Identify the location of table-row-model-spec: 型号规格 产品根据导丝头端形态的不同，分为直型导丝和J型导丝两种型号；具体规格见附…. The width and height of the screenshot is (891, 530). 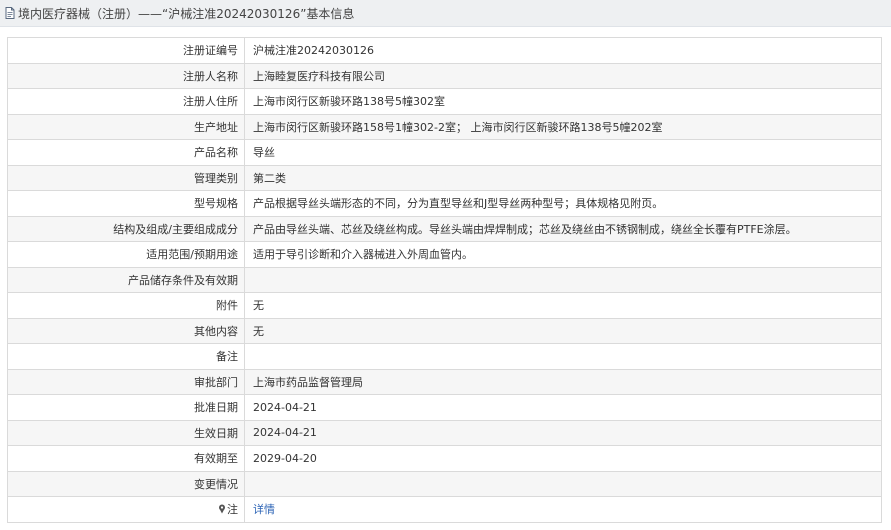
(444, 203).